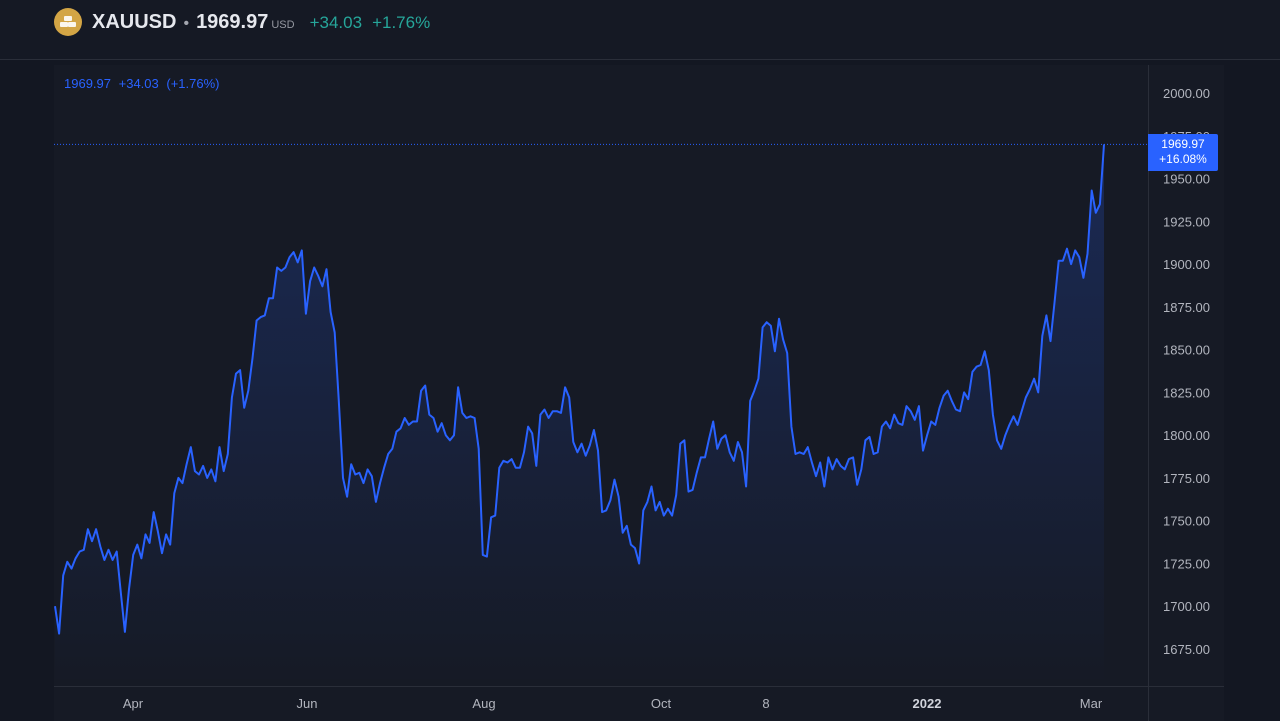 This screenshot has height=721, width=1280. What do you see at coordinates (1186, 435) in the screenshot?
I see `y-tick-label: 1800.00` at bounding box center [1186, 435].